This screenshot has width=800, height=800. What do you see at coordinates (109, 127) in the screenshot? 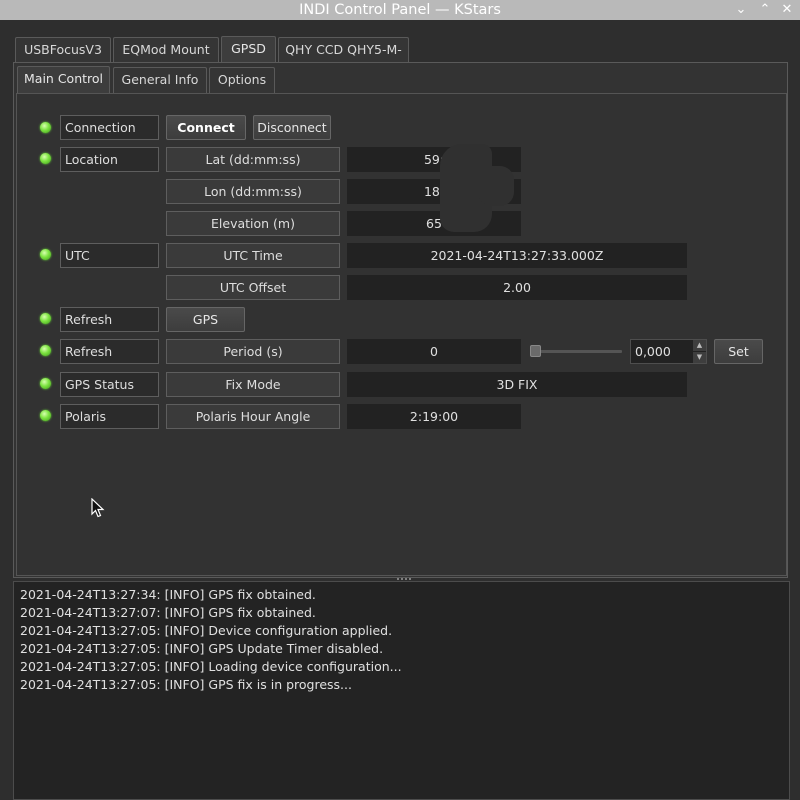
I see `connection-label: Connection` at bounding box center [109, 127].